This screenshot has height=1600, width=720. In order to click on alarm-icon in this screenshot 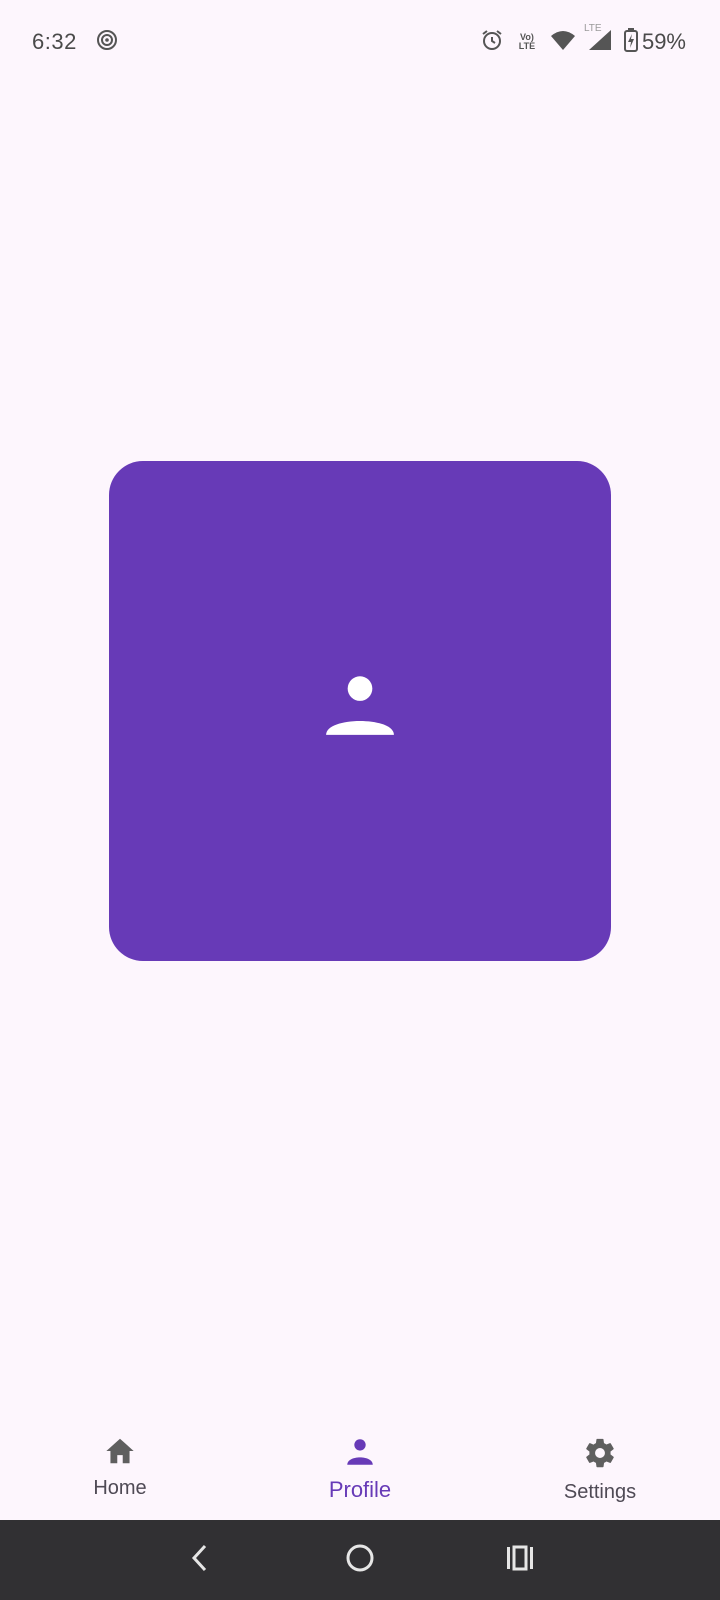, I will do `click(492, 42)`.